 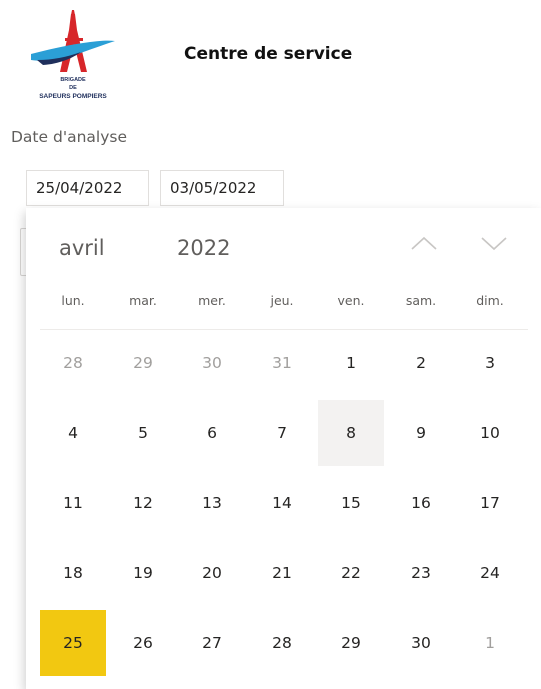 What do you see at coordinates (73, 503) in the screenshot?
I see `calendar-day: 11` at bounding box center [73, 503].